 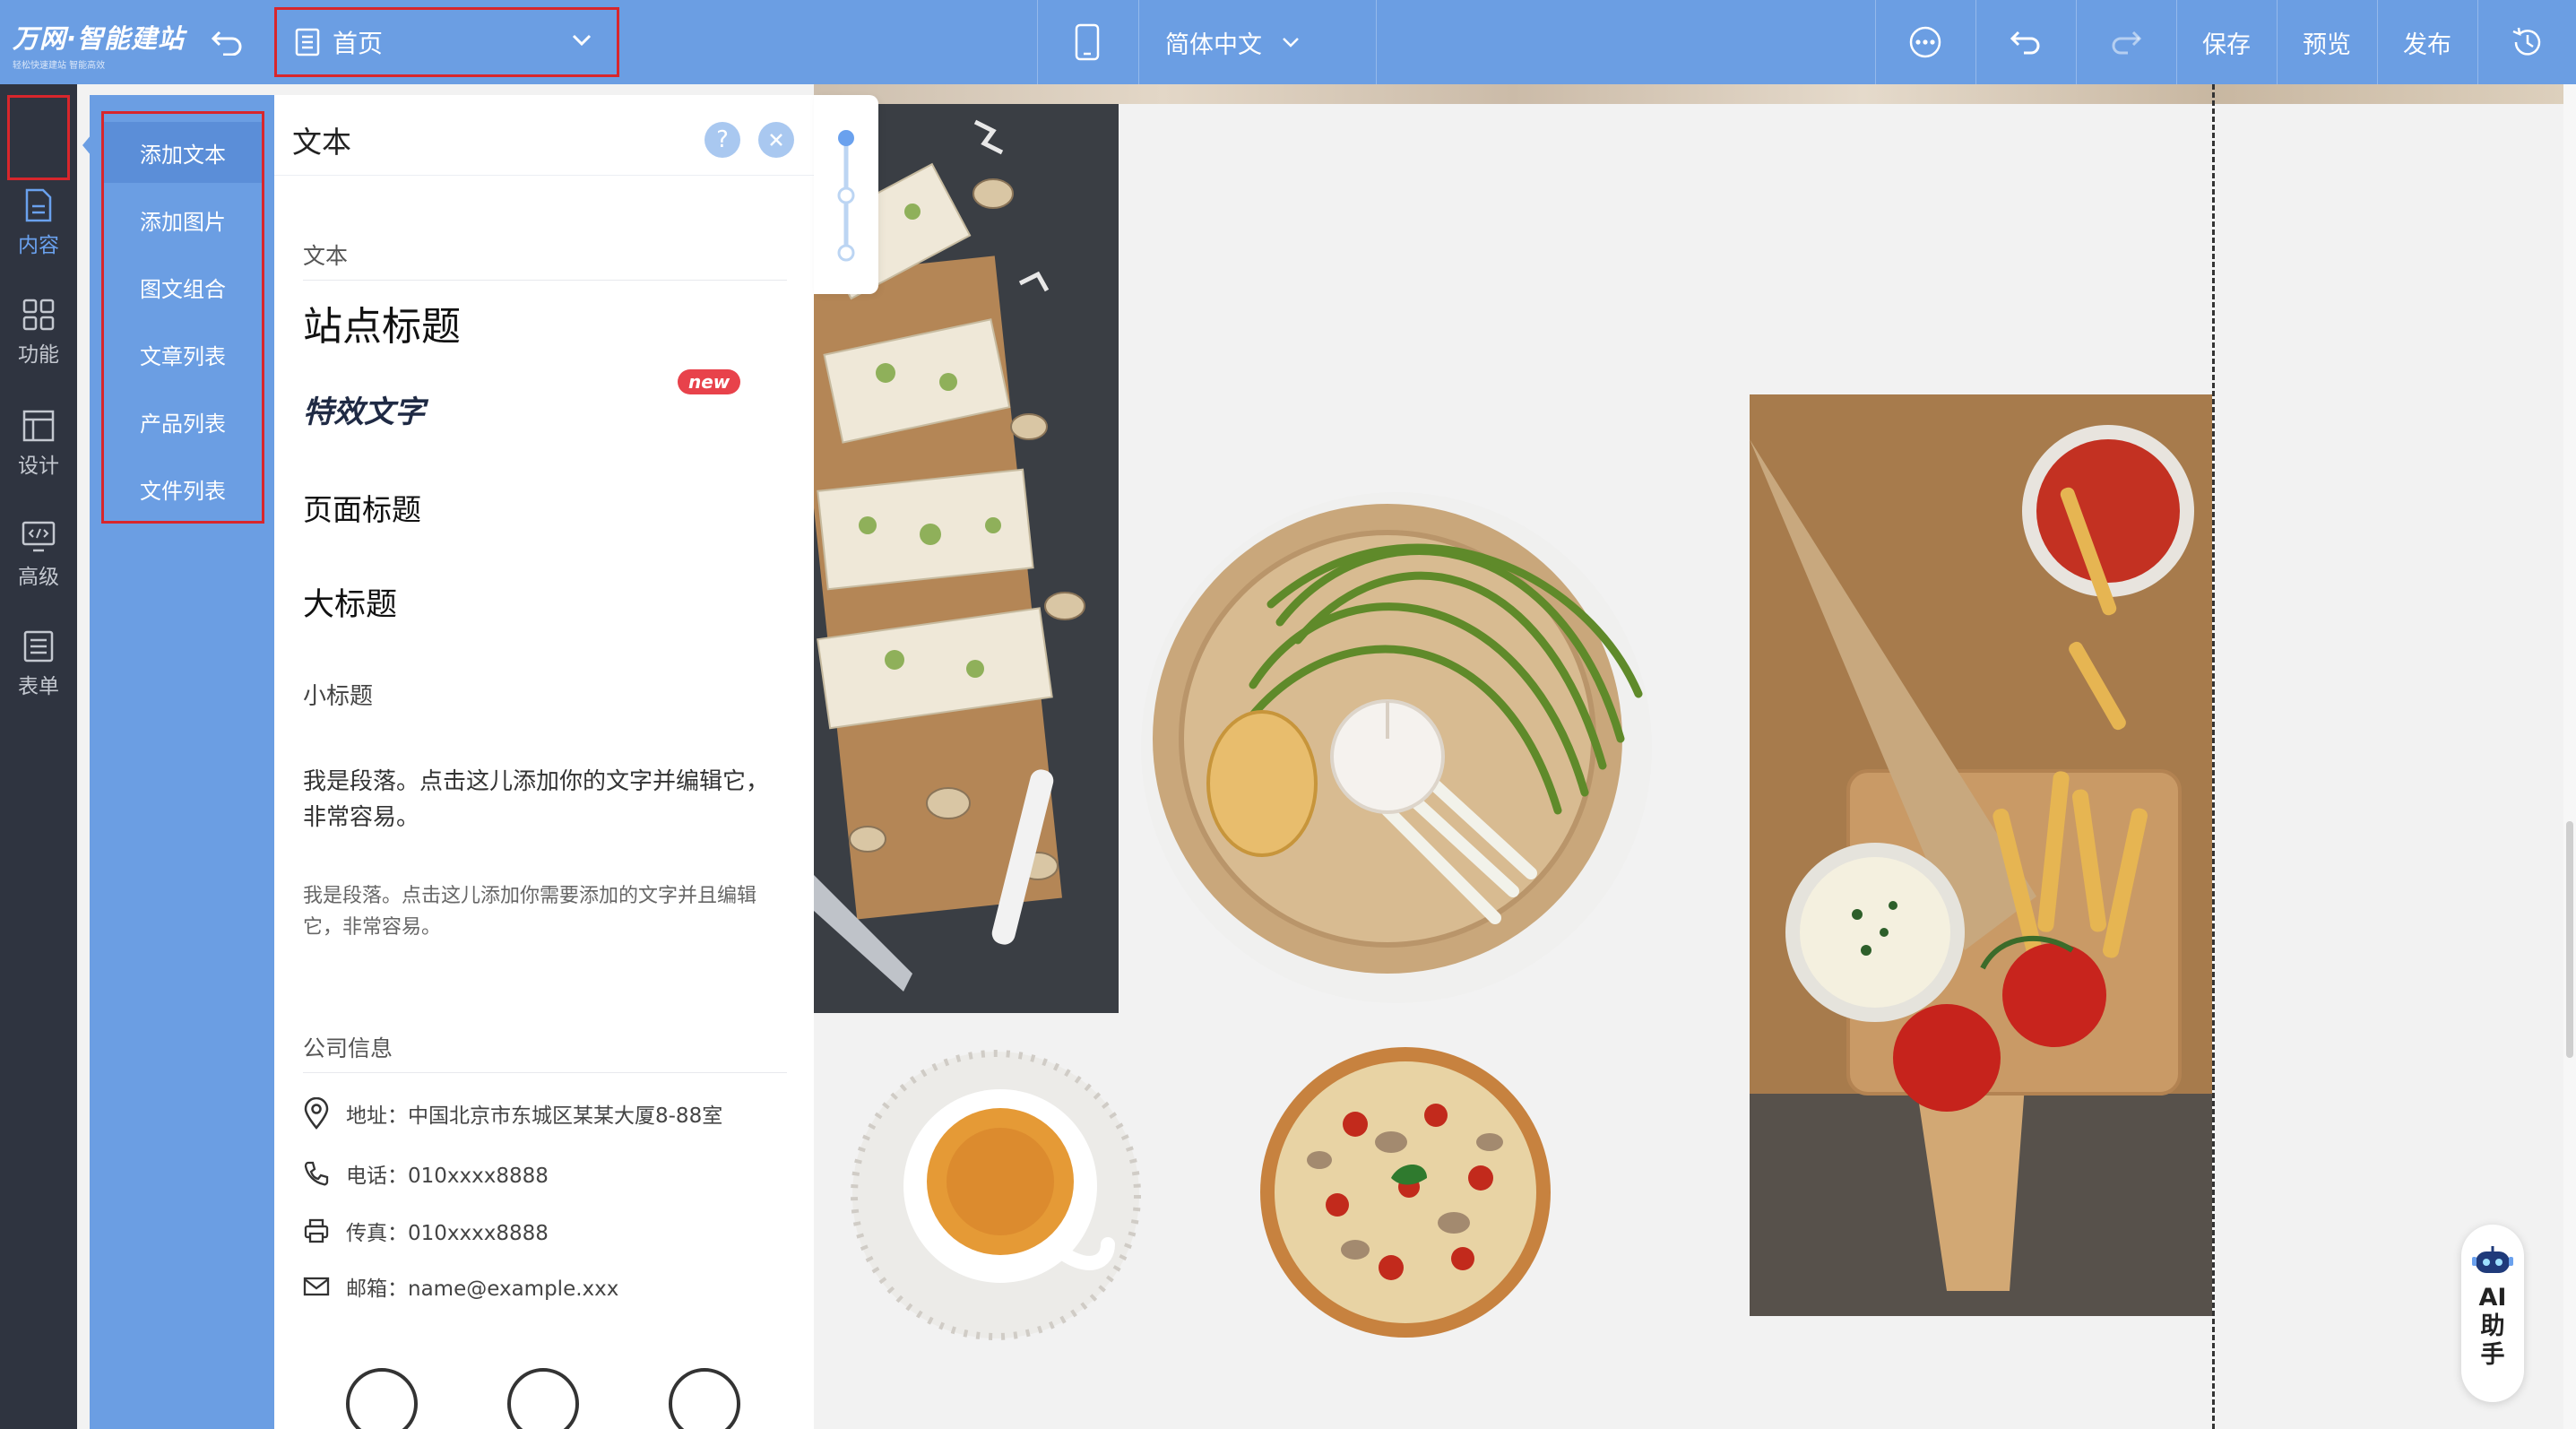 What do you see at coordinates (2126, 42) in the screenshot?
I see `redo-icon` at bounding box center [2126, 42].